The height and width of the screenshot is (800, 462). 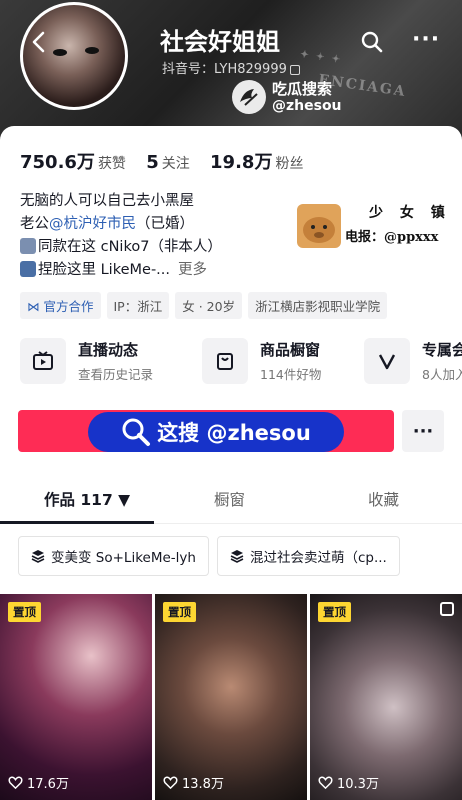 I want to click on stat-following-value: 5, so click(x=152, y=162).